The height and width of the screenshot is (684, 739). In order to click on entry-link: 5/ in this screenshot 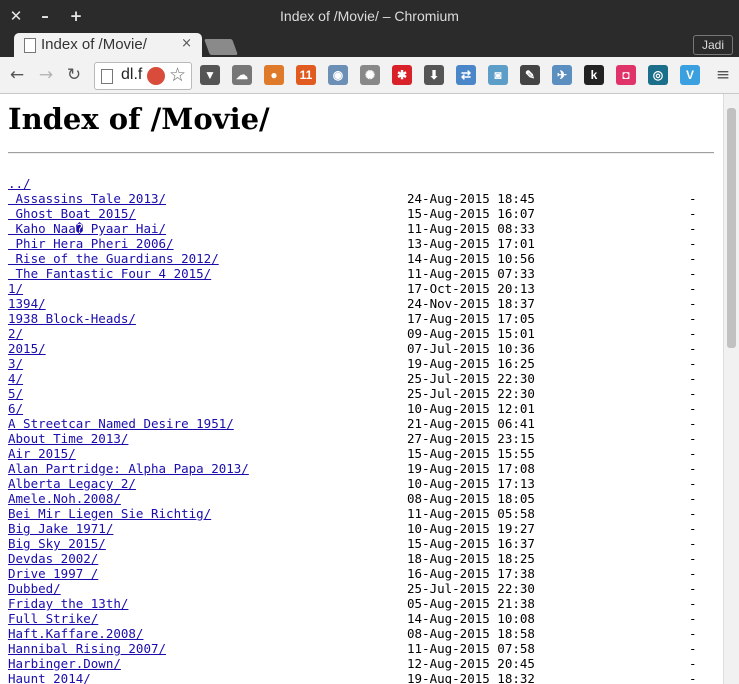, I will do `click(15, 393)`.